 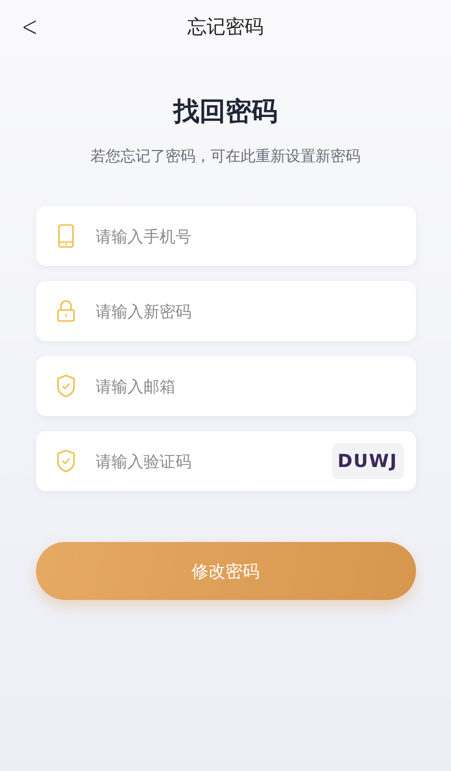 I want to click on page-title: 忘记密码, so click(x=226, y=27).